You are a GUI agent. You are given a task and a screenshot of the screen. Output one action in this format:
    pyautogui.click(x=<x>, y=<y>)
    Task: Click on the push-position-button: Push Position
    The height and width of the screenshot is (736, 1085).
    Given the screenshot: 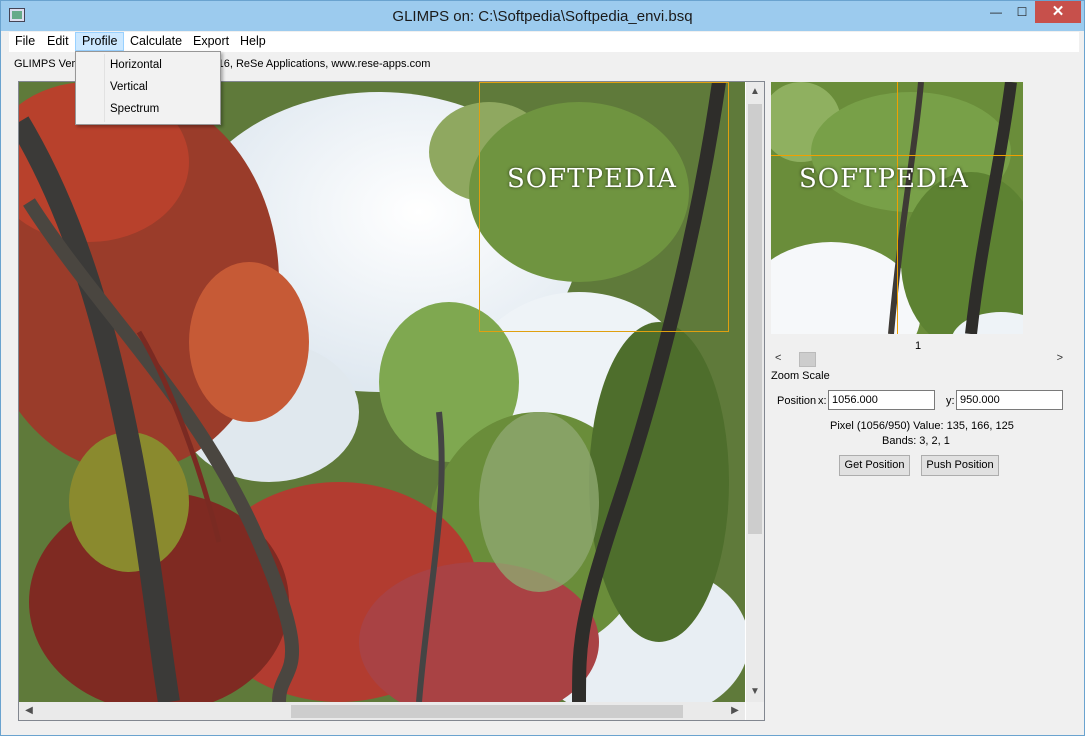 What is the action you would take?
    pyautogui.click(x=960, y=465)
    